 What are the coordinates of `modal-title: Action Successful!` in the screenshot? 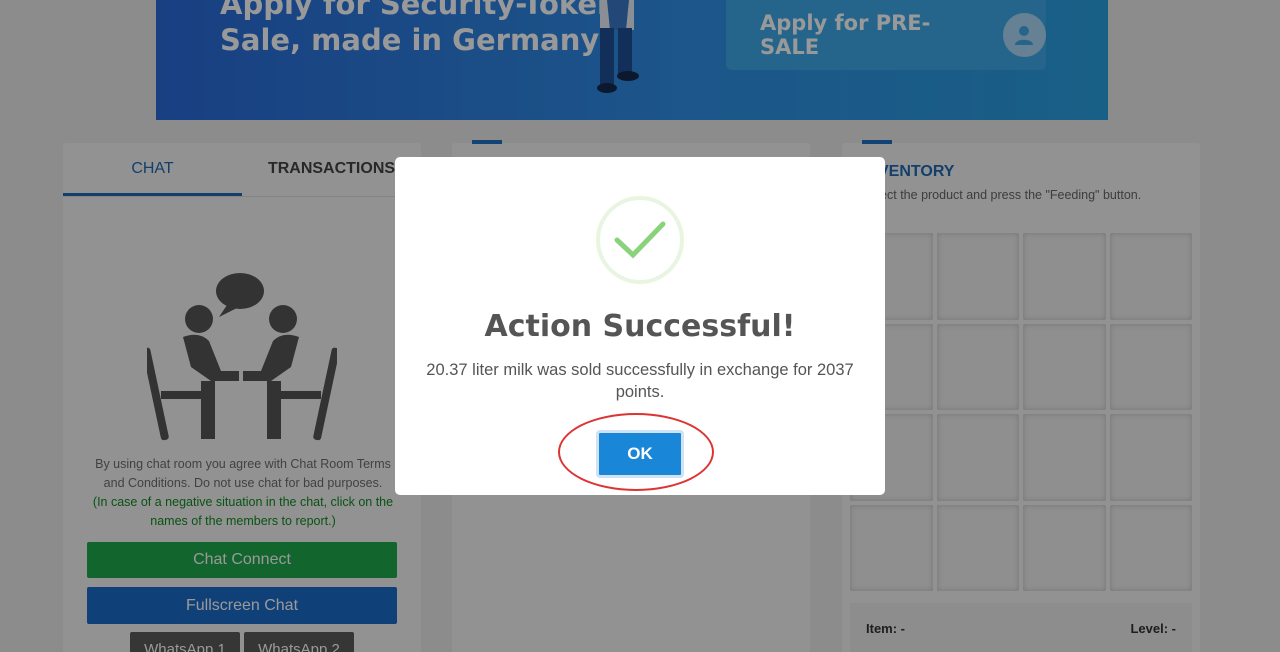 It's located at (640, 326).